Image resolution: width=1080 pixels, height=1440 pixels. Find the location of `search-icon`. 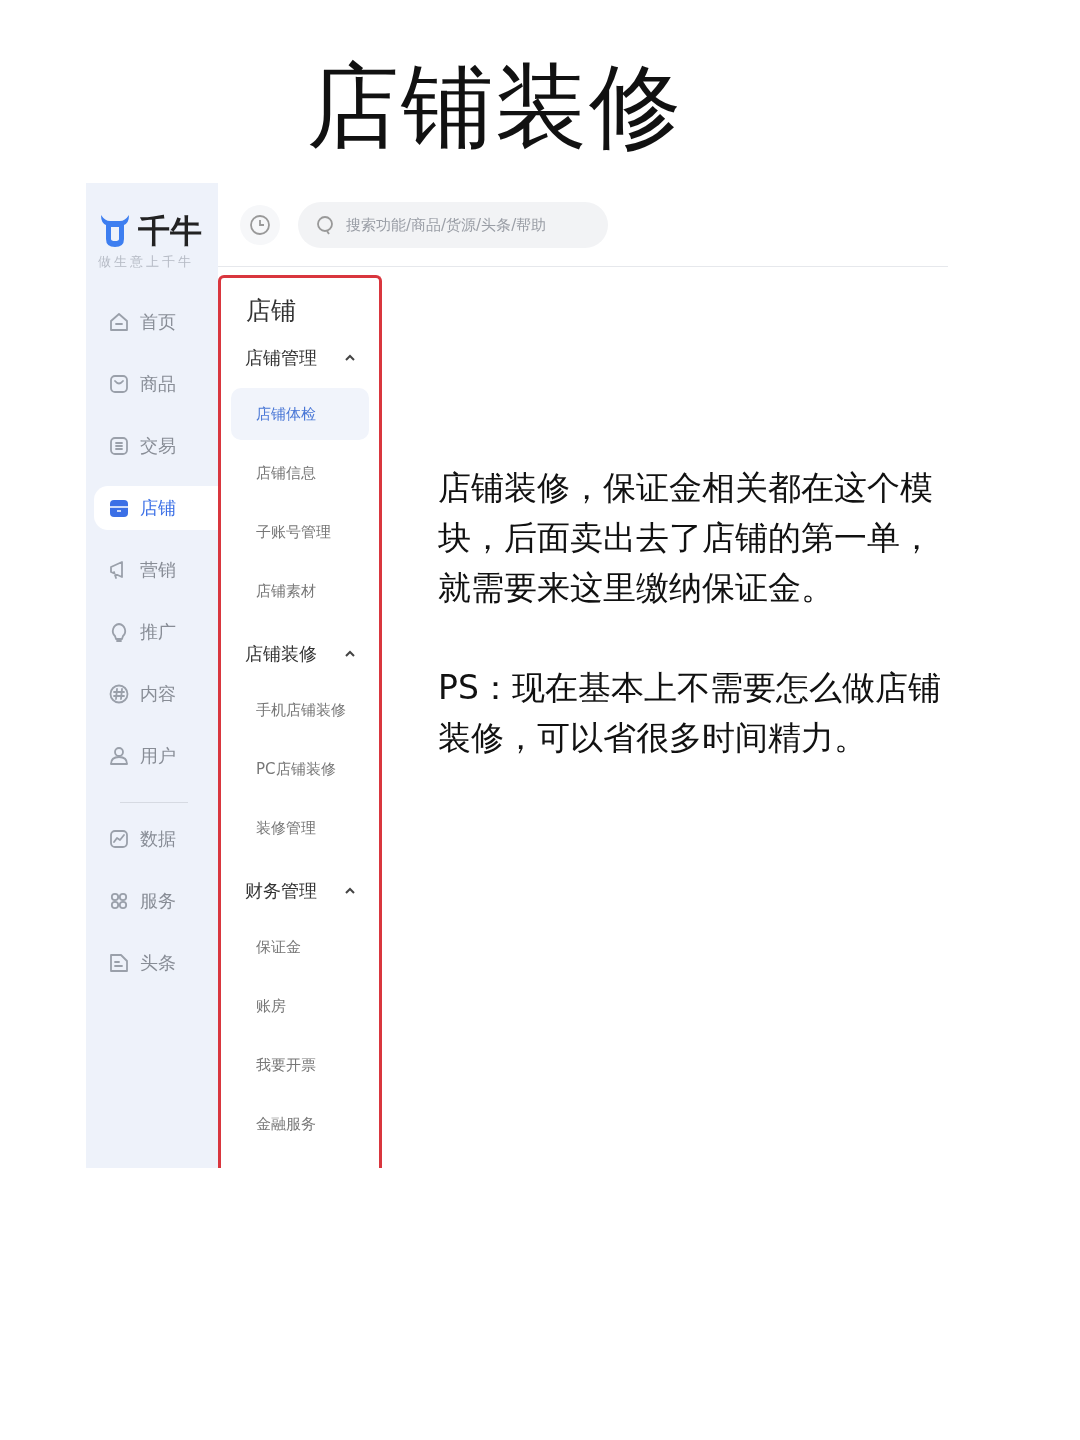

search-icon is located at coordinates (326, 224).